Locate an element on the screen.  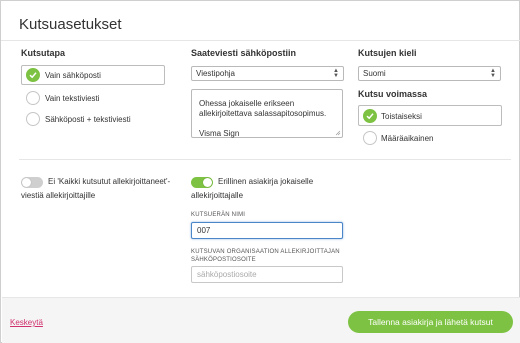
method-option-sms-label: Vain tekstiviesti is located at coordinates (72, 98).